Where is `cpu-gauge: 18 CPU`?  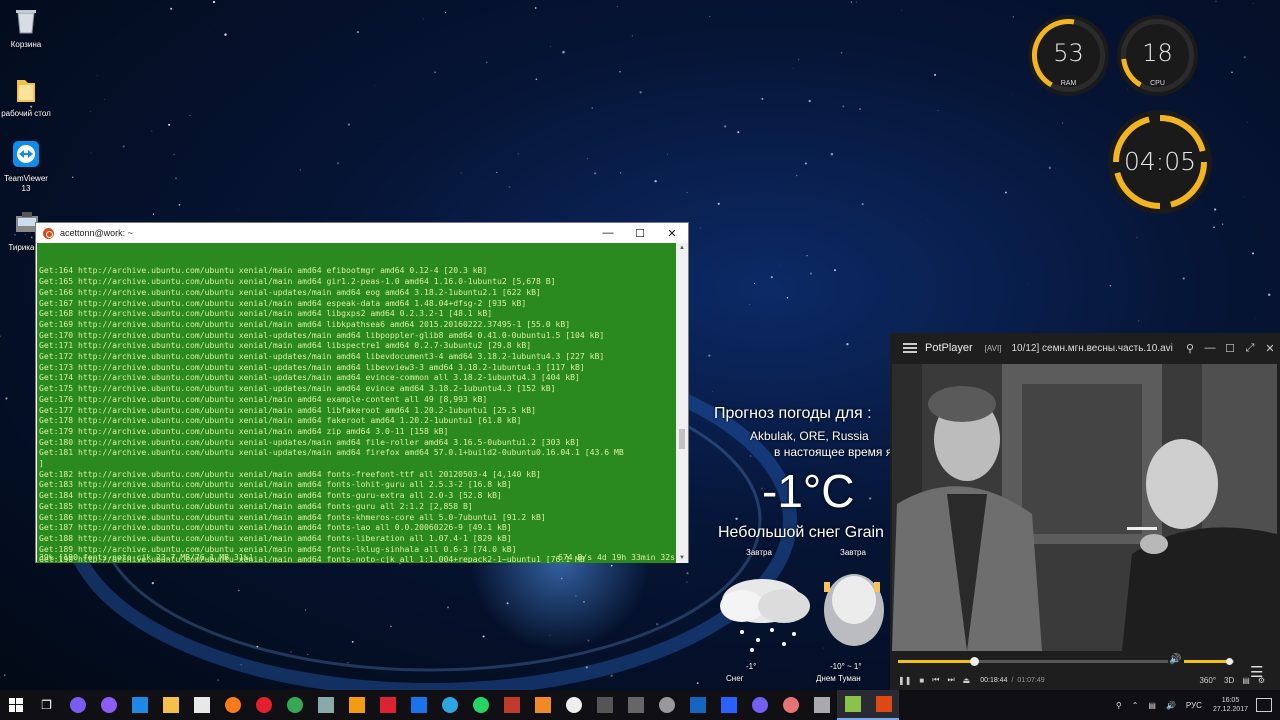 cpu-gauge: 18 CPU is located at coordinates (1157, 55).